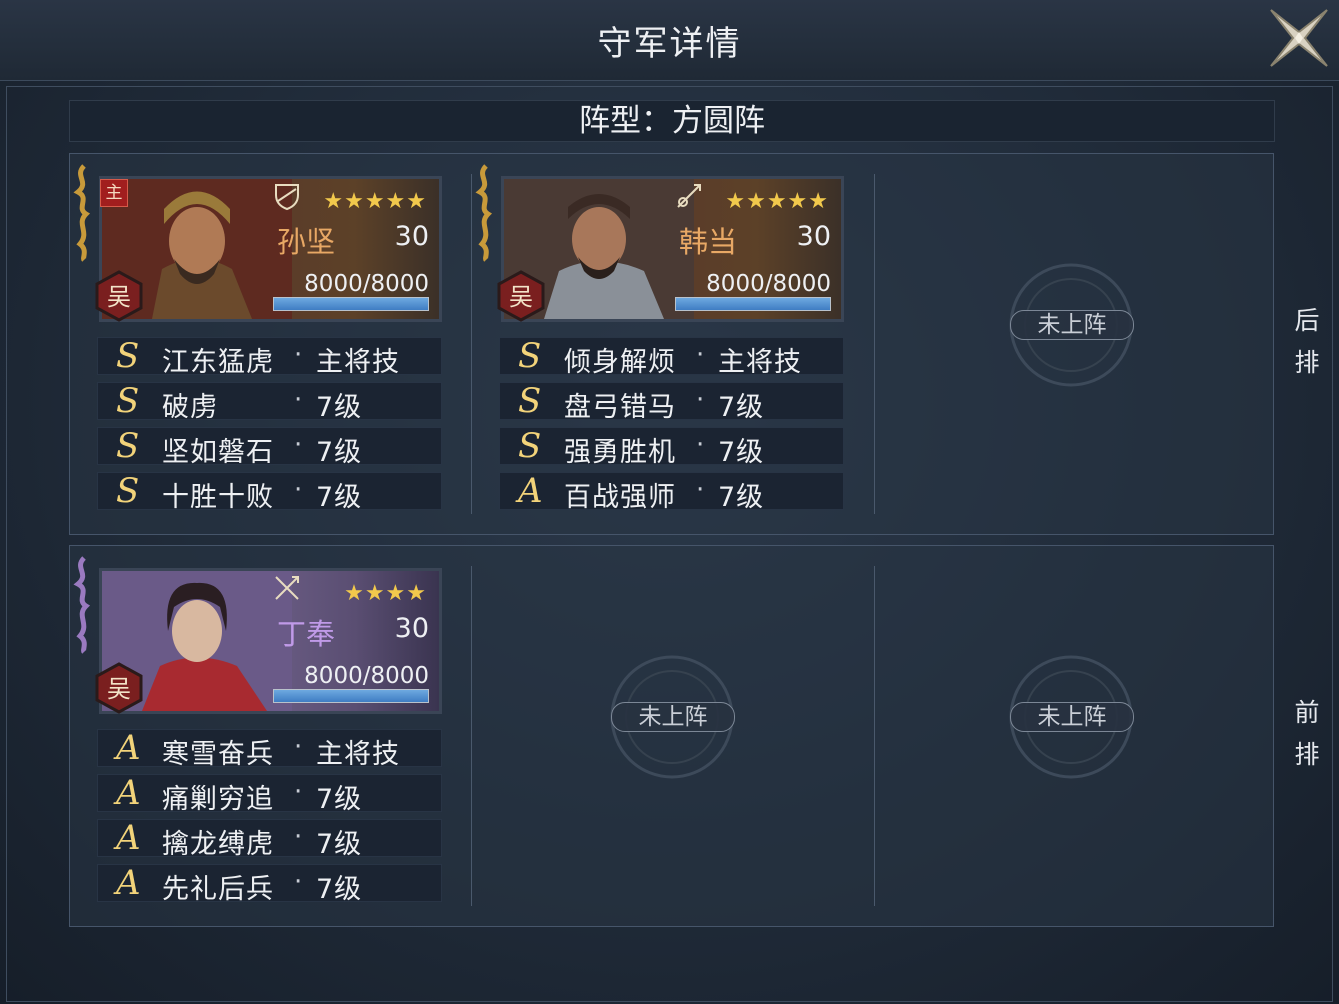 This screenshot has width=1339, height=1004. Describe the element at coordinates (269, 402) in the screenshot. I see `skill-row: S 破虏 · 7级` at that location.